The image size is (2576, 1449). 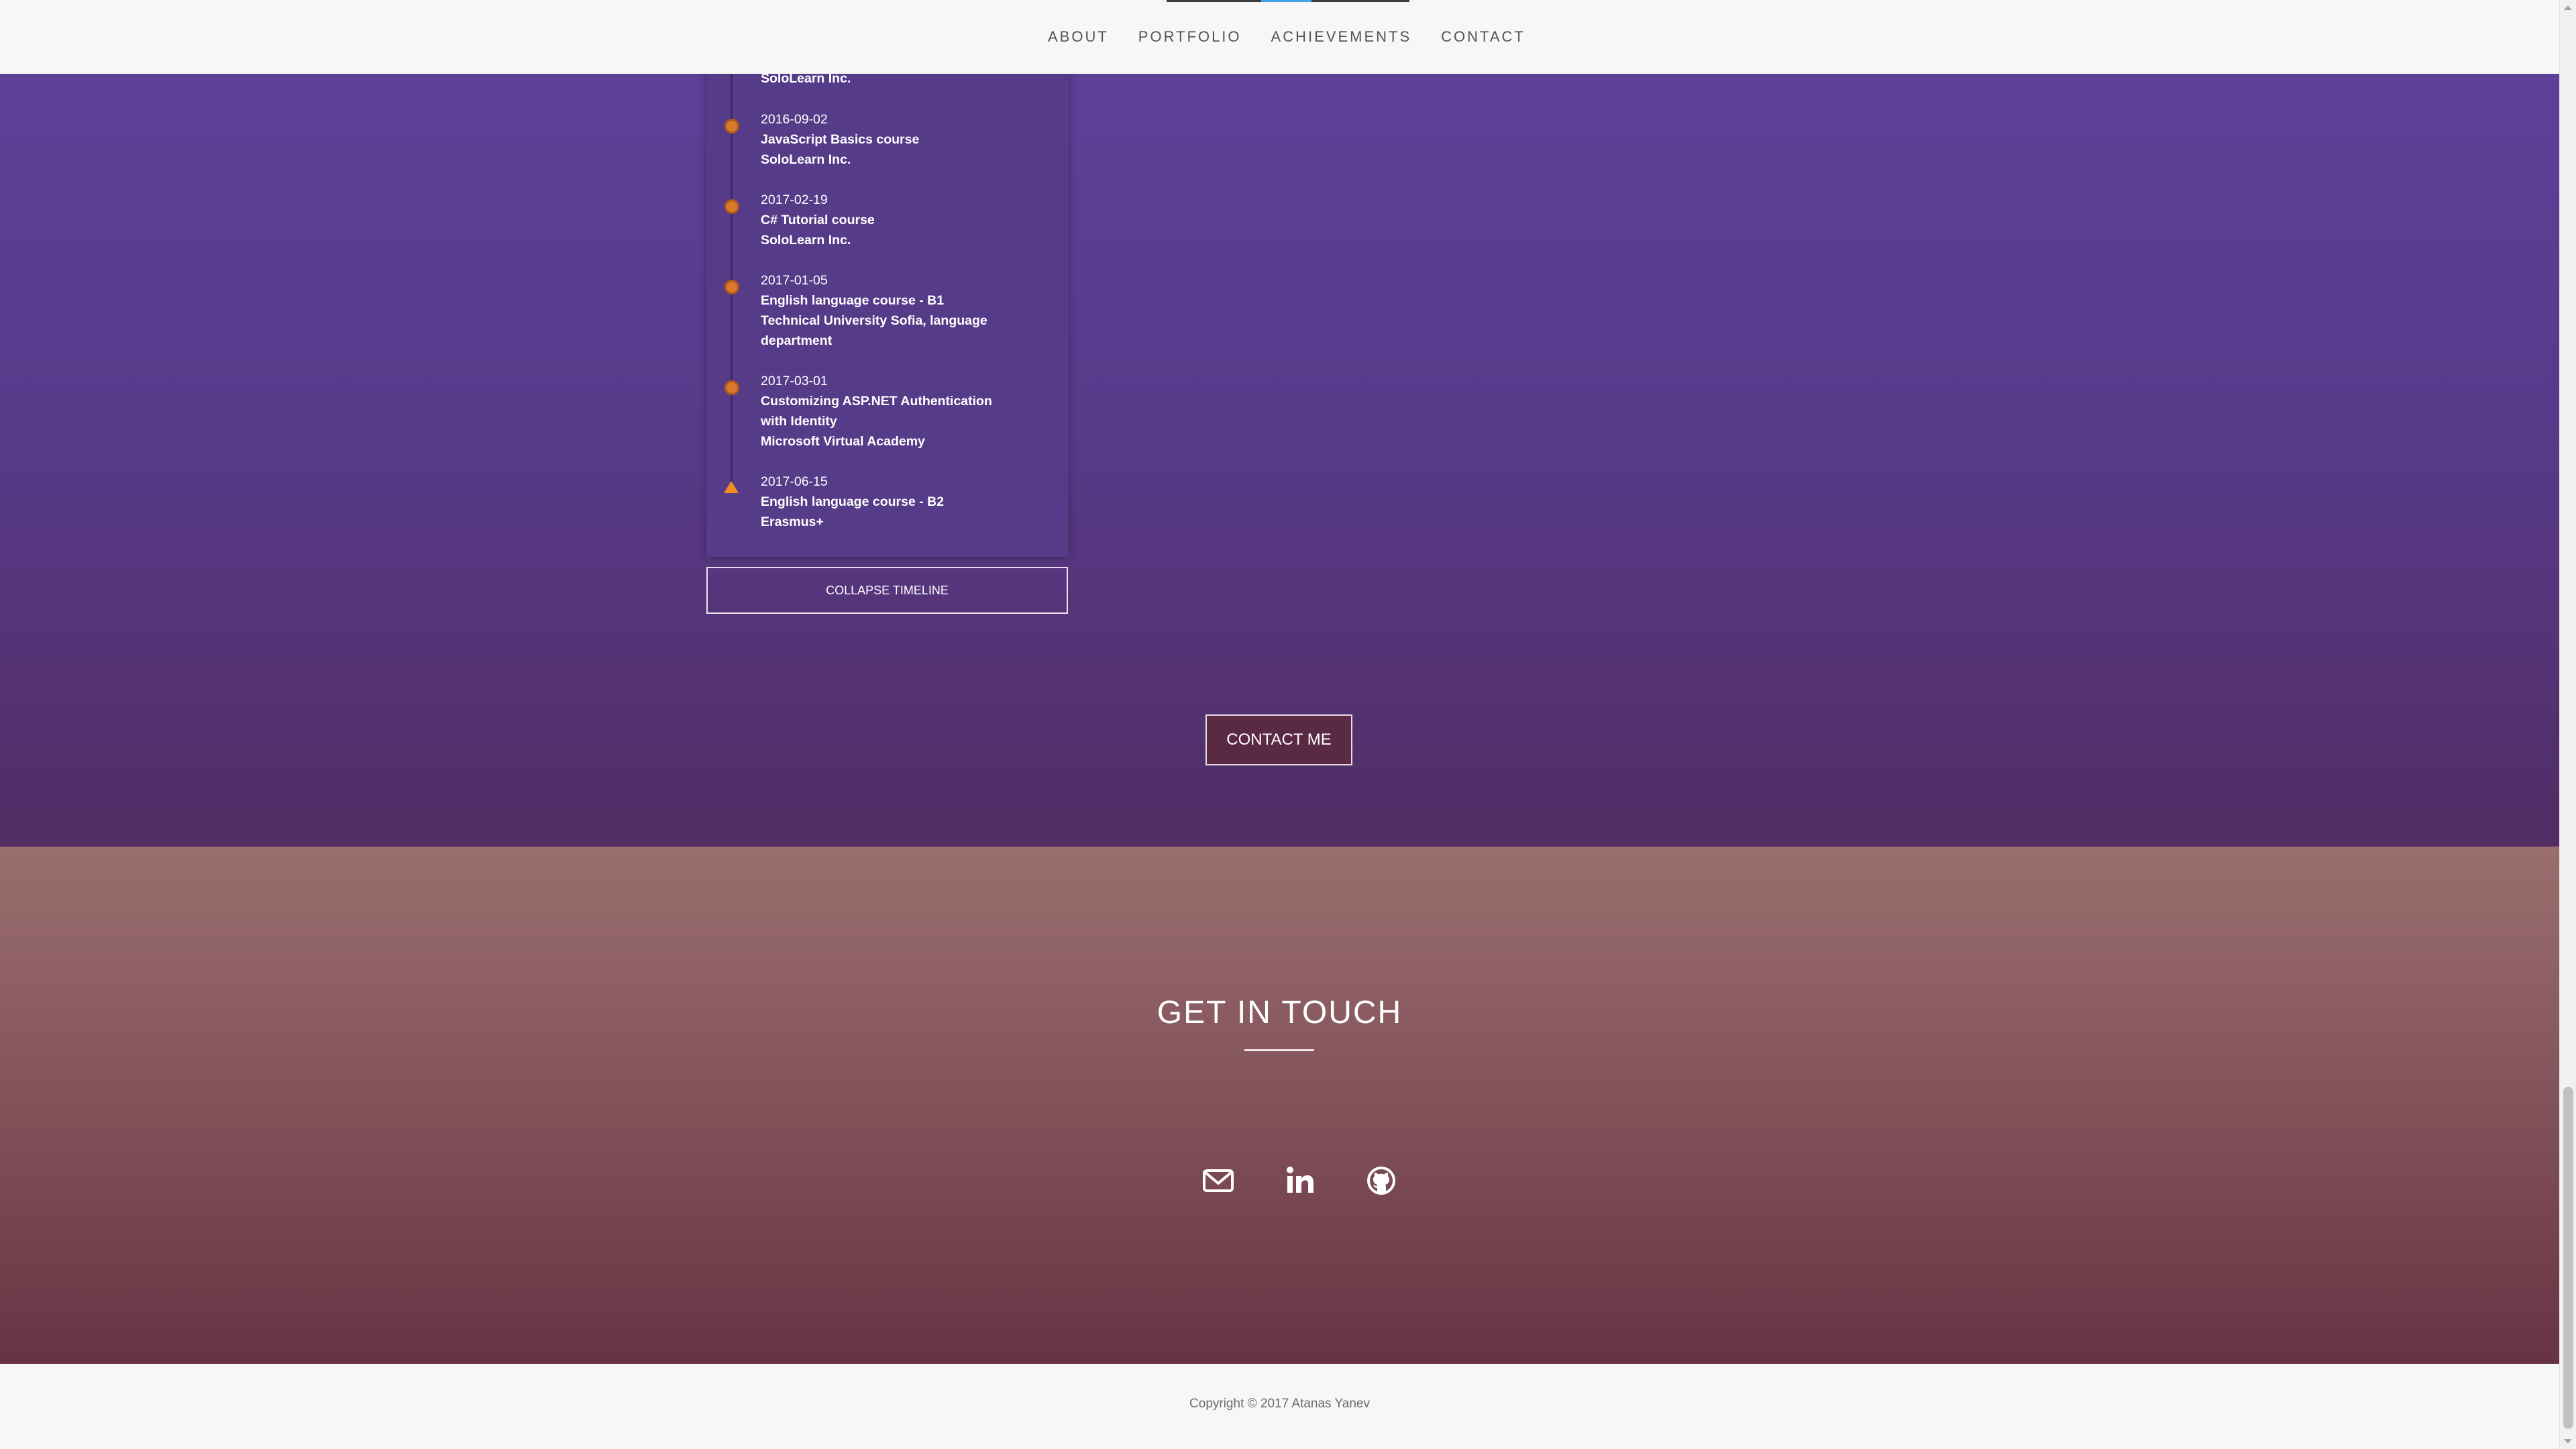 What do you see at coordinates (1341, 37) in the screenshot?
I see `nav-achievements: ACHIEVEMENTS` at bounding box center [1341, 37].